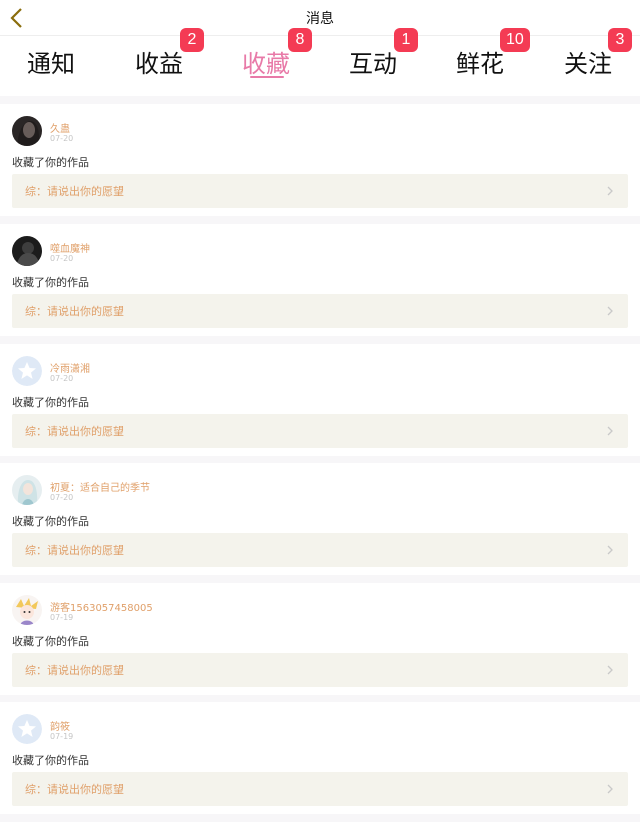 The height and width of the screenshot is (822, 640). What do you see at coordinates (320, 400) in the screenshot?
I see `list-item: 冷雨潇湘 07-20 收藏了你的作品 综：请说出你的愿望` at bounding box center [320, 400].